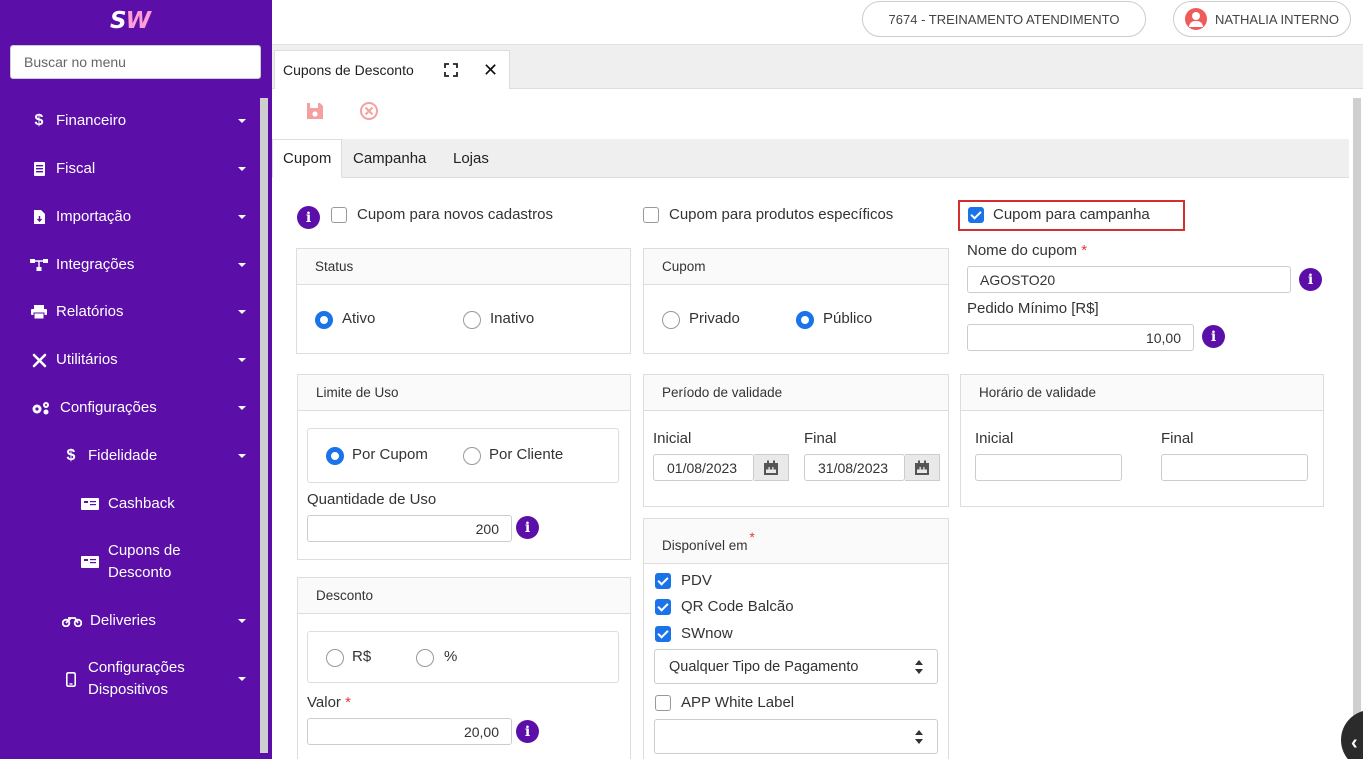  Describe the element at coordinates (1048, 467) in the screenshot. I see `horario-inicial-input` at that location.